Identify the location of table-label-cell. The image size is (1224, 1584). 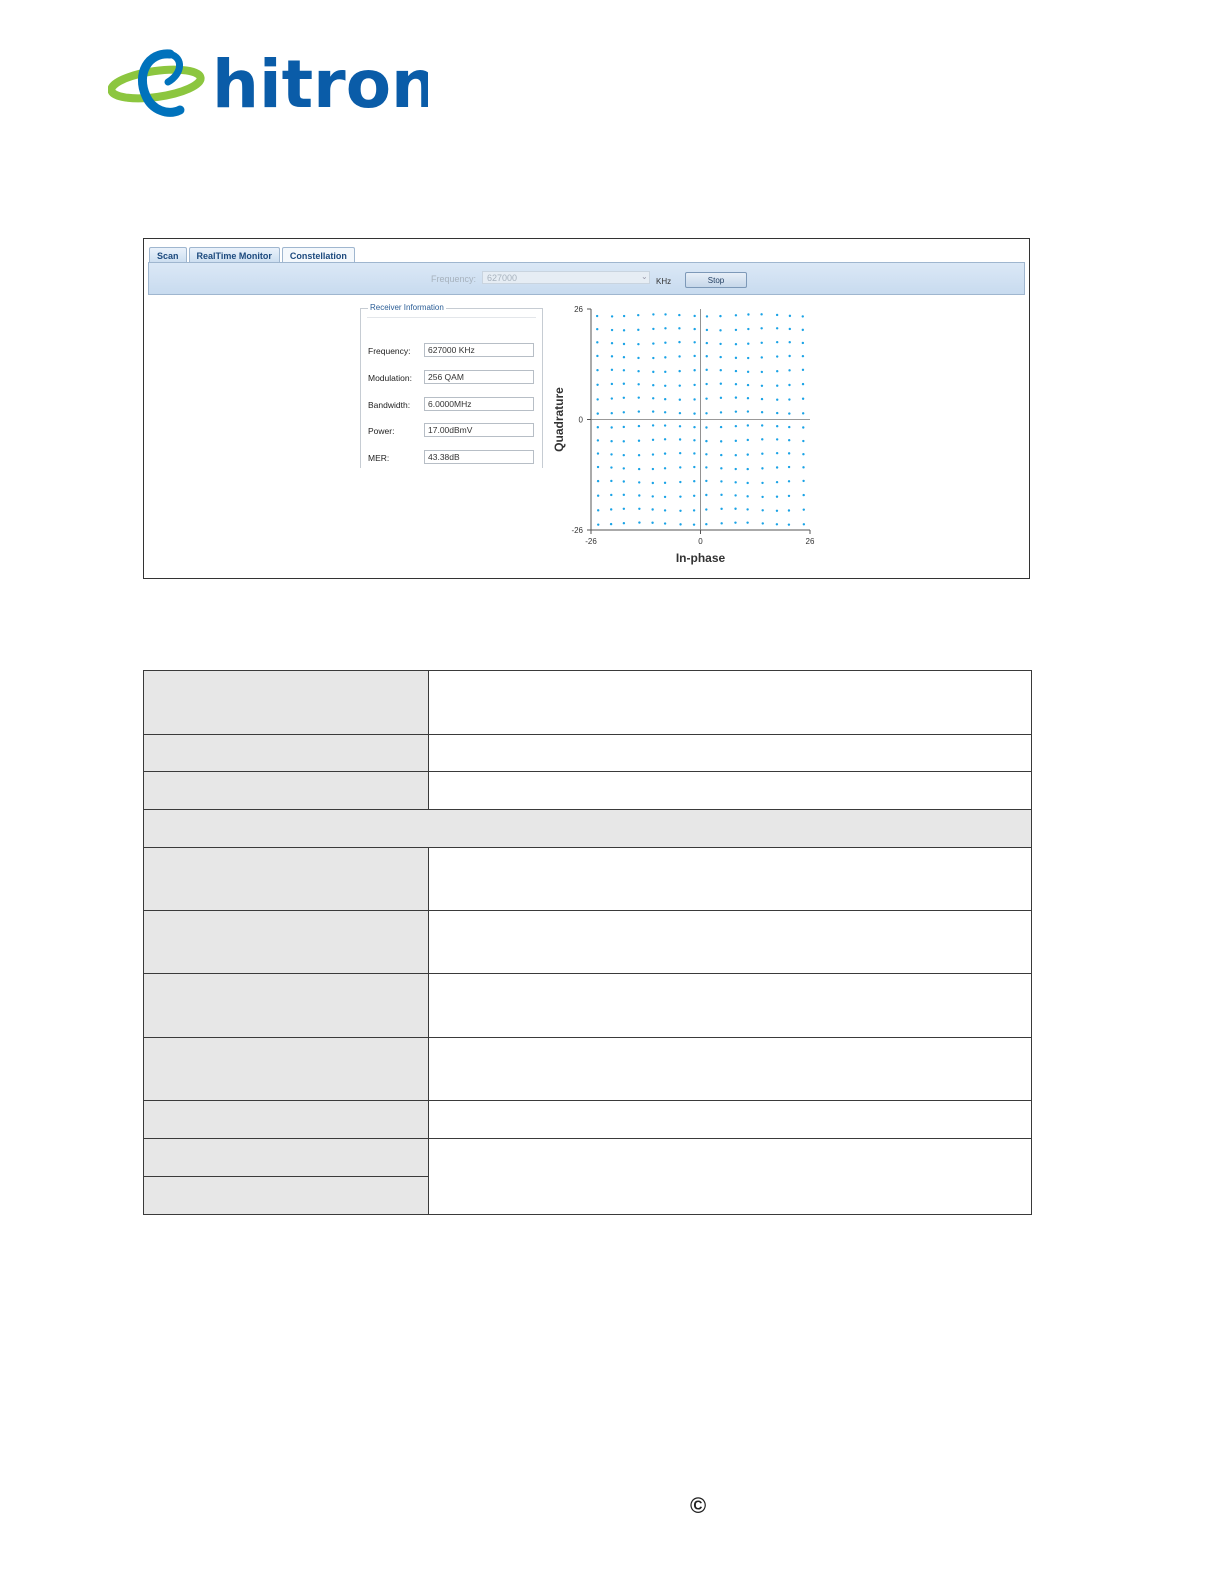
(286, 1005).